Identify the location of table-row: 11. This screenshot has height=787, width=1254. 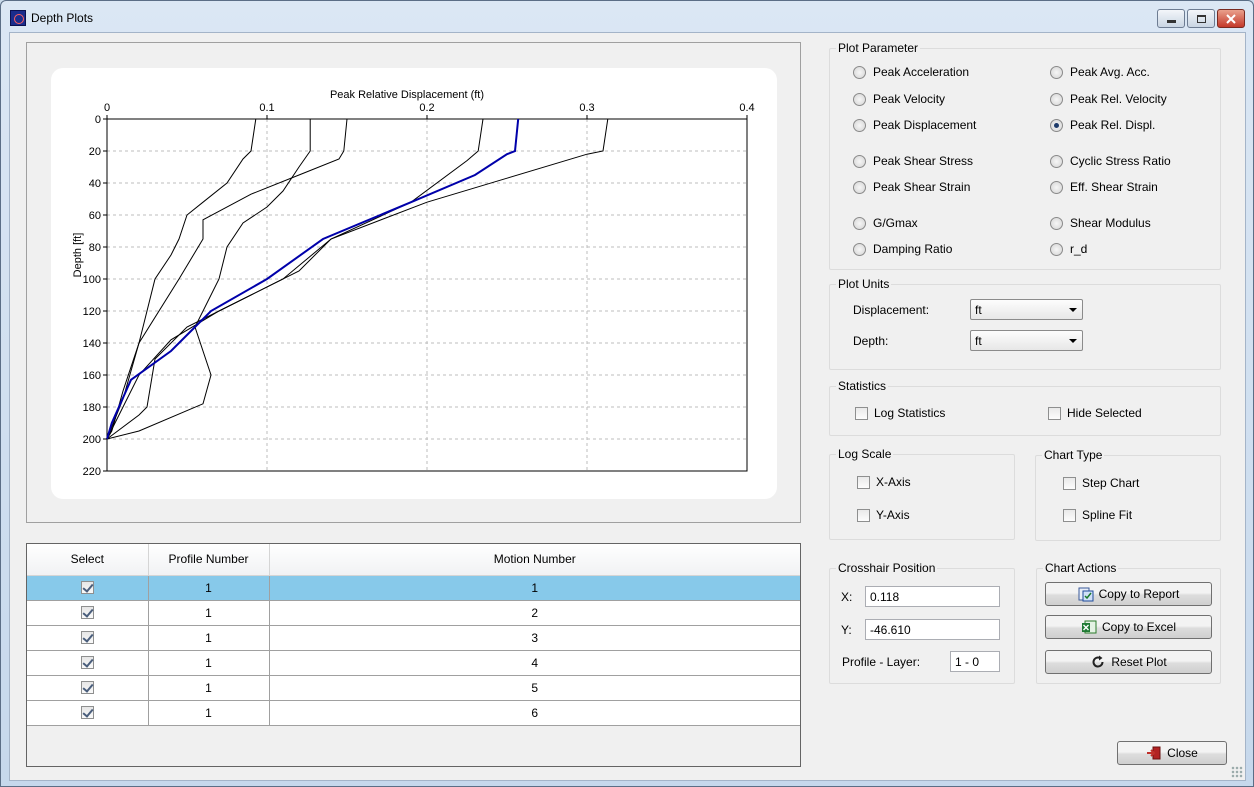
(413, 588).